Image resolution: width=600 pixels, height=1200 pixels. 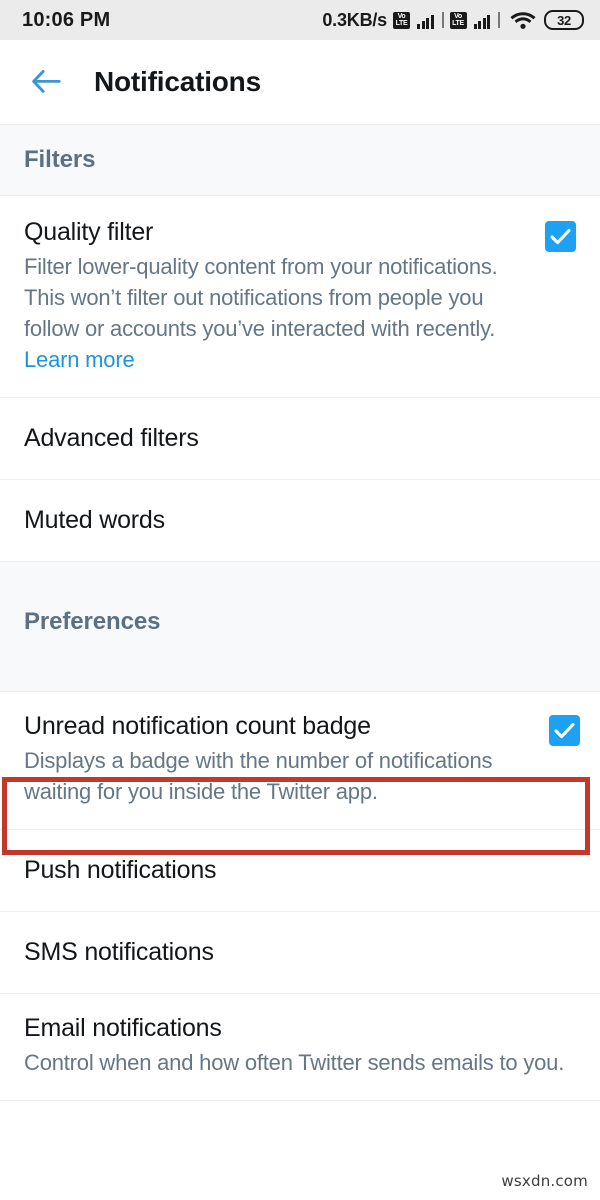 I want to click on status-clock: 10:06 PM, so click(x=66, y=19).